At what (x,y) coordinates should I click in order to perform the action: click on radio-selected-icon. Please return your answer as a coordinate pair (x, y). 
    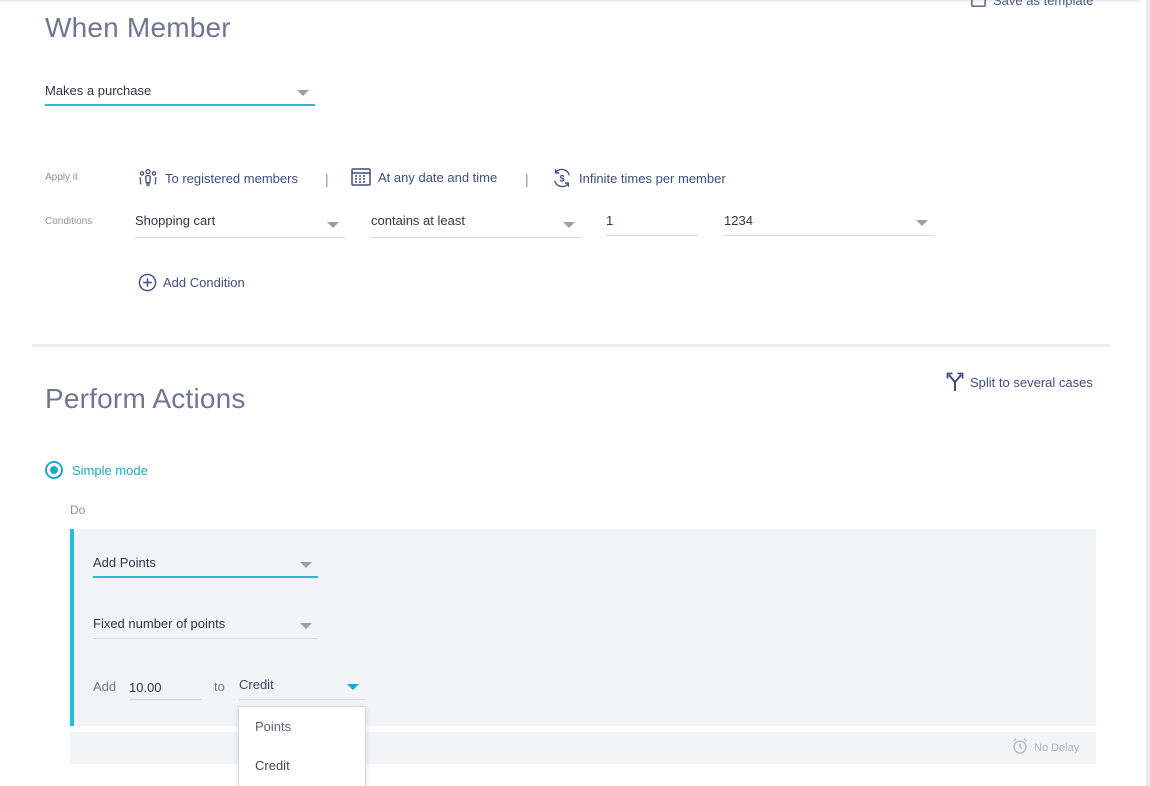
    Looking at the image, I should click on (54, 470).